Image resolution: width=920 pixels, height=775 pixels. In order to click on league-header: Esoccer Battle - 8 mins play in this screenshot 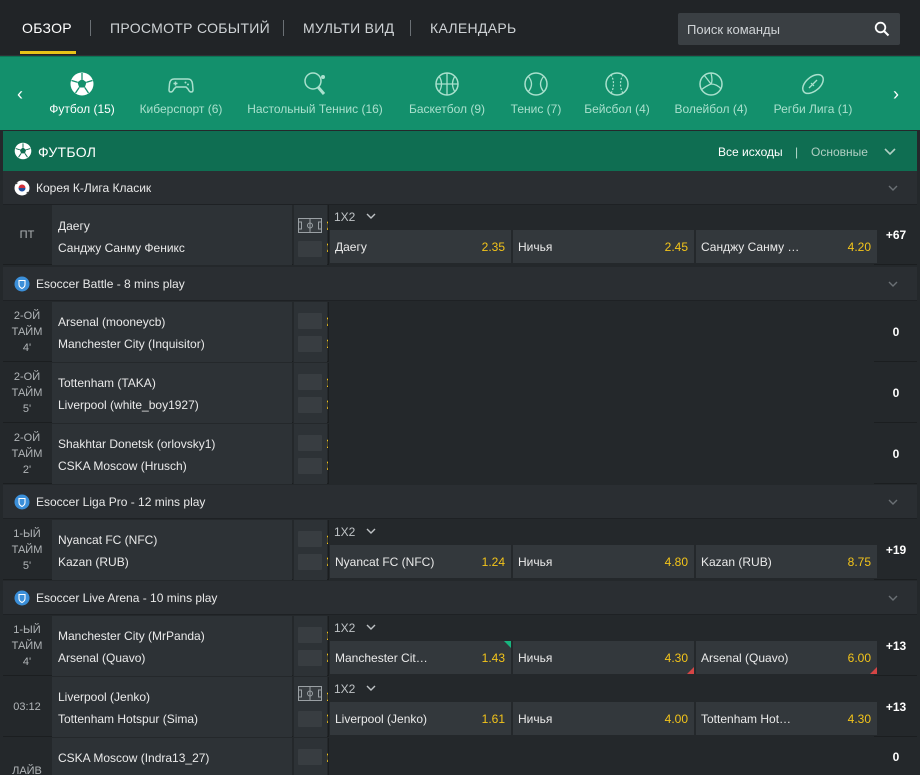, I will do `click(460, 284)`.